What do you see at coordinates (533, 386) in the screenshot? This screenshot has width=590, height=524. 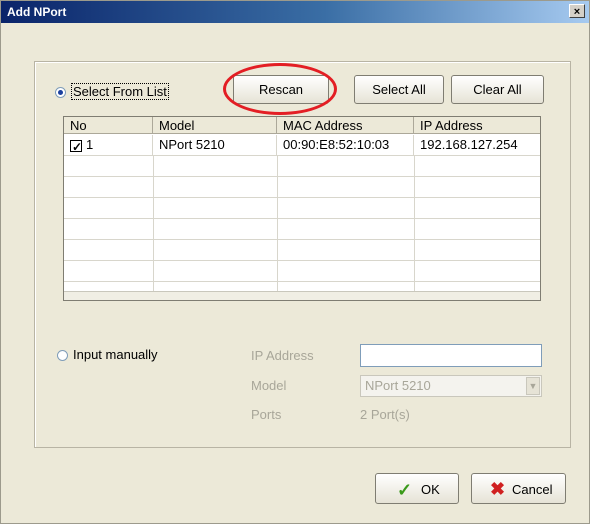 I see `chevron-down-icon: ▼` at bounding box center [533, 386].